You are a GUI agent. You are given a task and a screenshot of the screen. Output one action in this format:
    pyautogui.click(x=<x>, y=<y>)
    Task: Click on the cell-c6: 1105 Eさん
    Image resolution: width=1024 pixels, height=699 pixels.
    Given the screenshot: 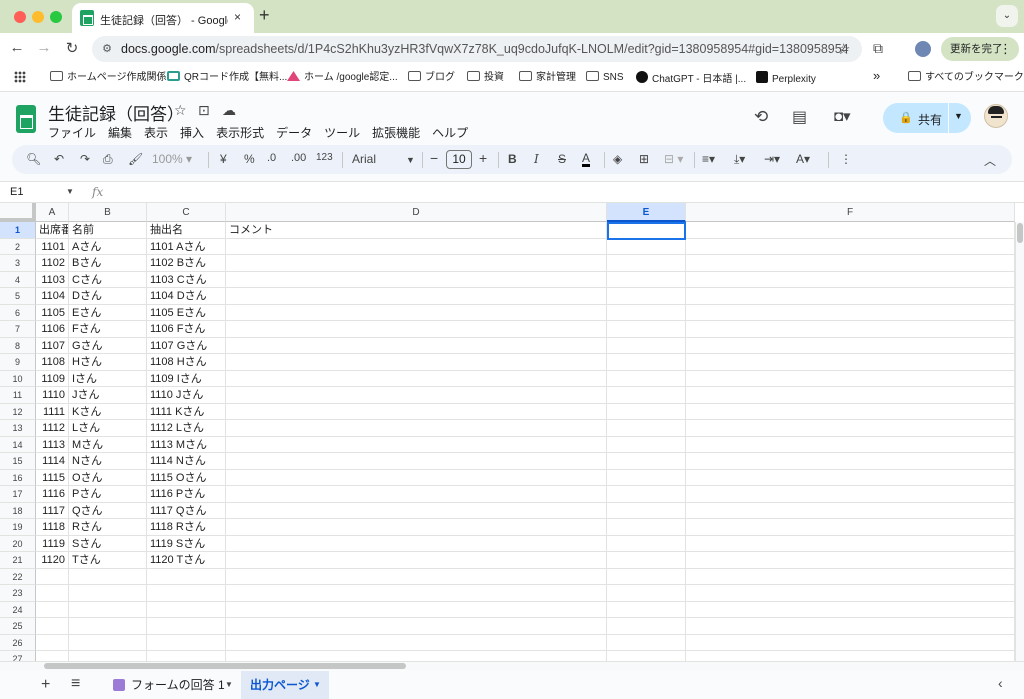 What is the action you would take?
    pyautogui.click(x=186, y=312)
    